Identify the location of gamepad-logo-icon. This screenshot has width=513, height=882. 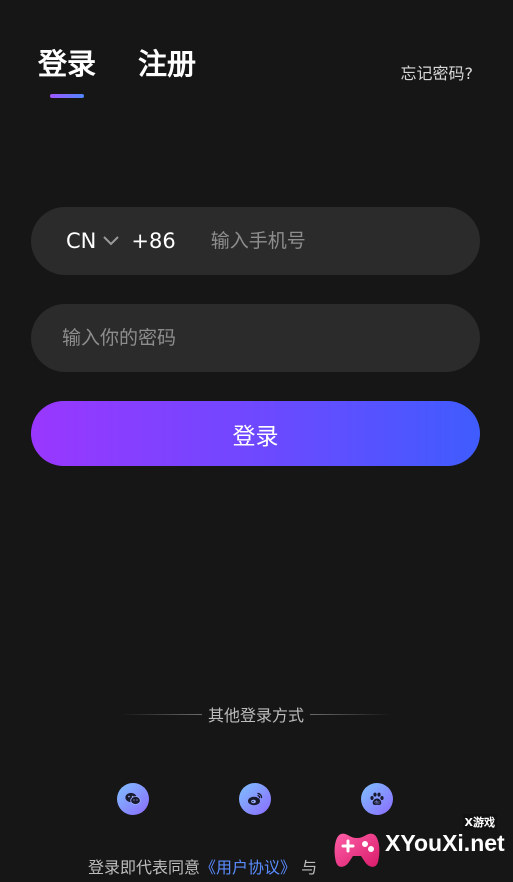
(357, 850).